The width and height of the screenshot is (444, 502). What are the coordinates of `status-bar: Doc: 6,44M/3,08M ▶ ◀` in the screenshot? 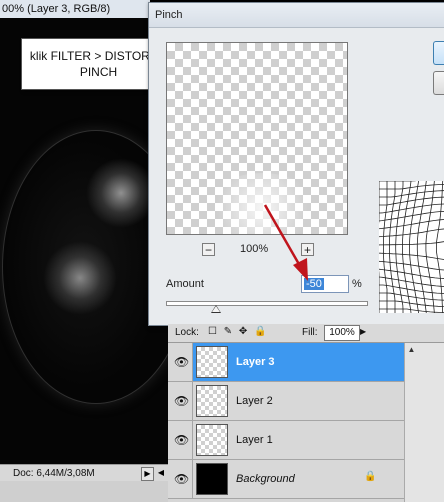 It's located at (84, 473).